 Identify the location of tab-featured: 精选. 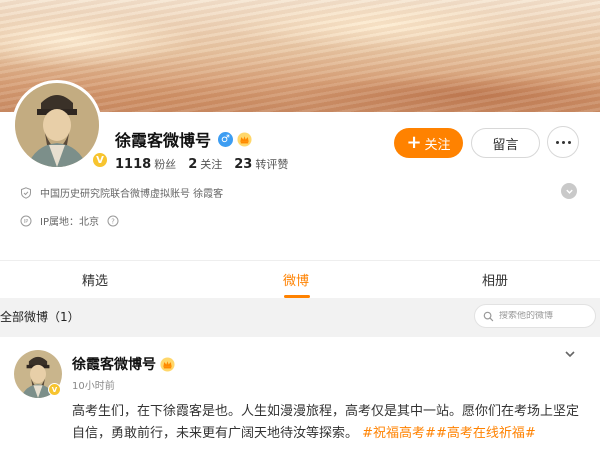
(95, 279).